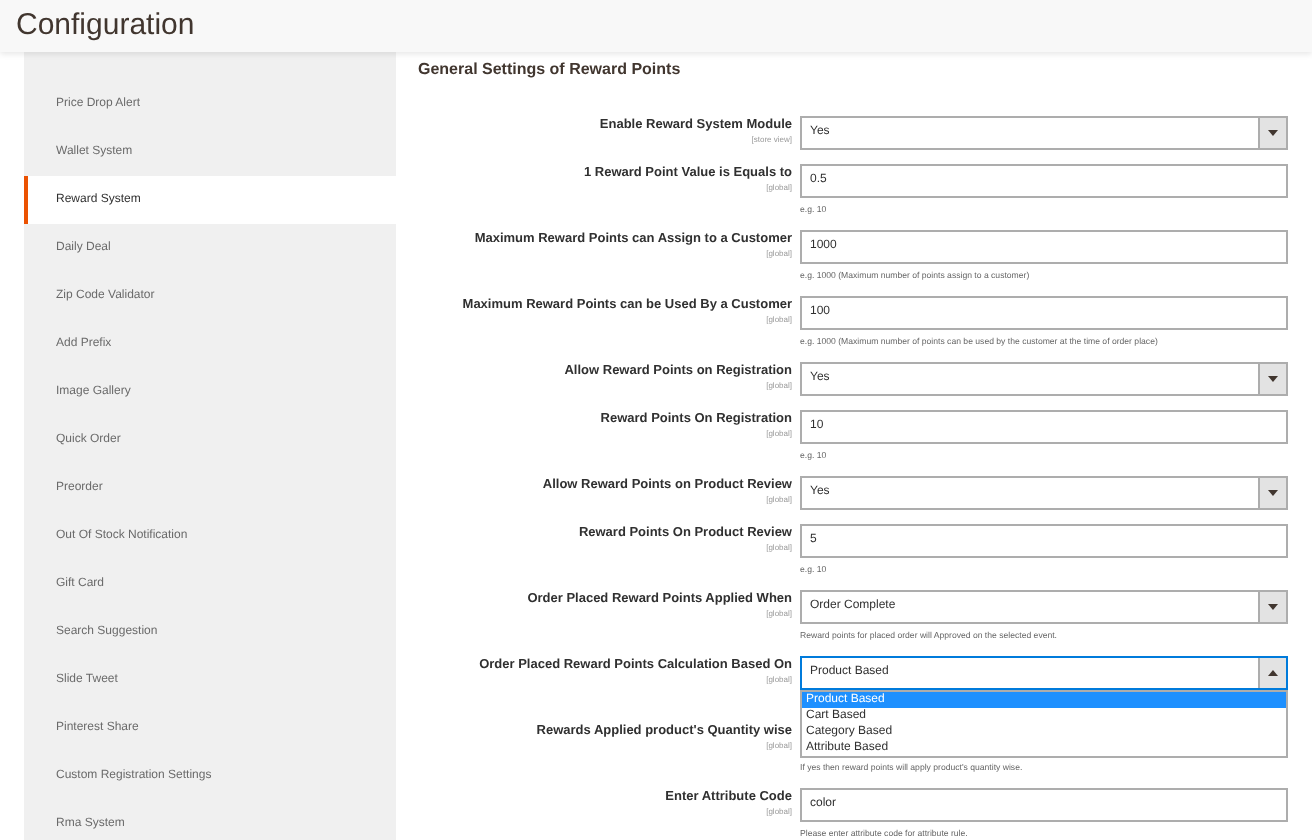 This screenshot has width=1312, height=840. Describe the element at coordinates (105, 25) in the screenshot. I see `page-title: Configuration` at that location.